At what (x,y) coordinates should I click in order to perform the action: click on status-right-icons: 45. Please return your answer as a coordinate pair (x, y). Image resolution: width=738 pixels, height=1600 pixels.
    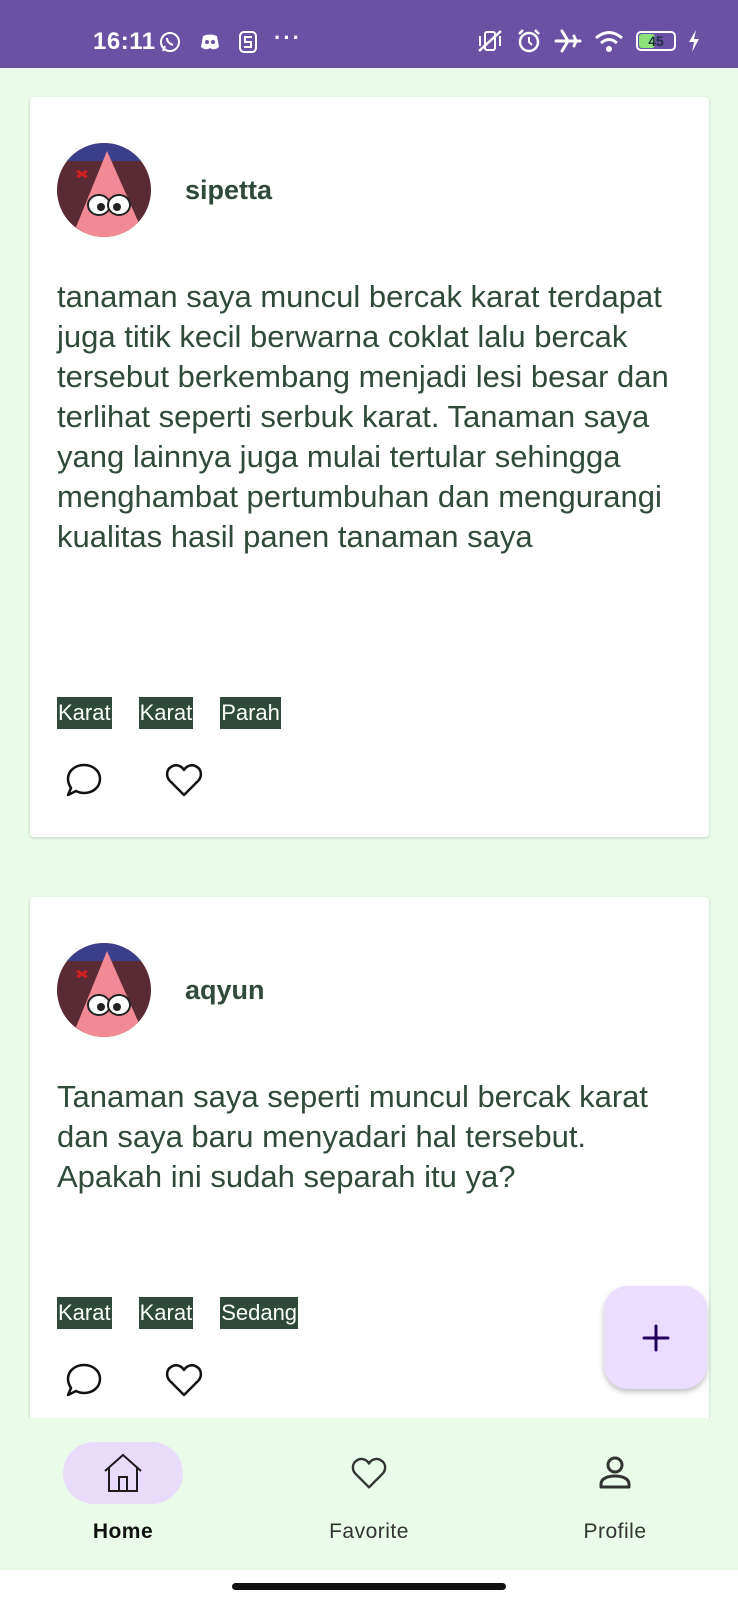
    Looking at the image, I should click on (588, 41).